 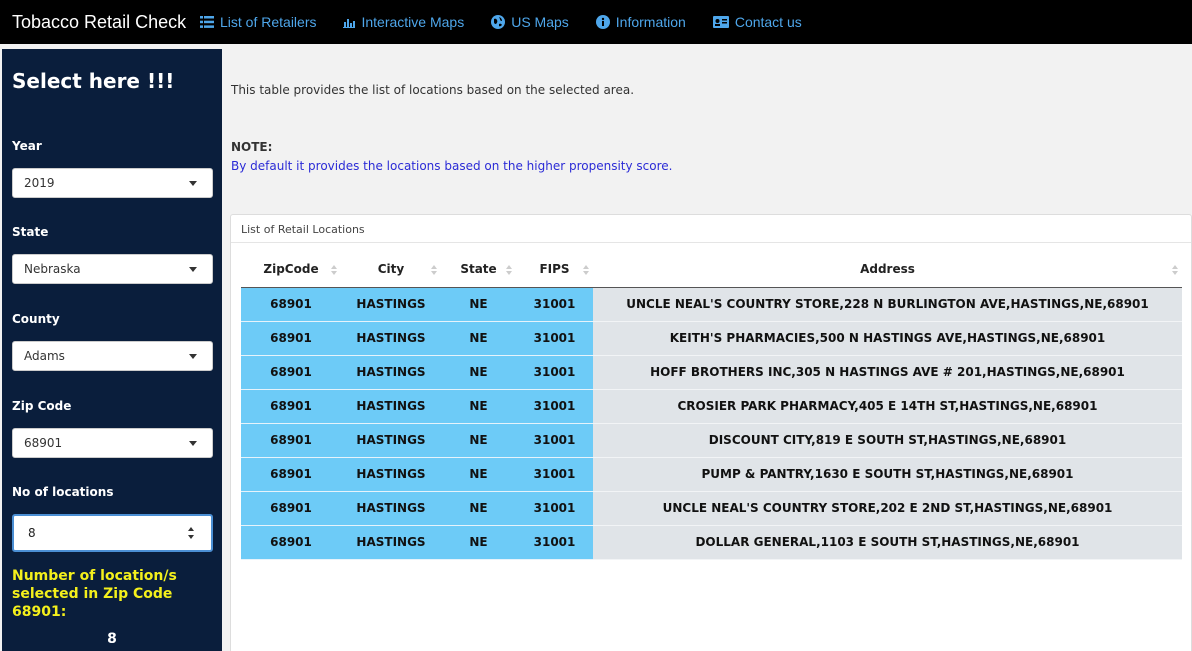 What do you see at coordinates (100, 22) in the screenshot?
I see `app-brand: Tobacco Retail Check` at bounding box center [100, 22].